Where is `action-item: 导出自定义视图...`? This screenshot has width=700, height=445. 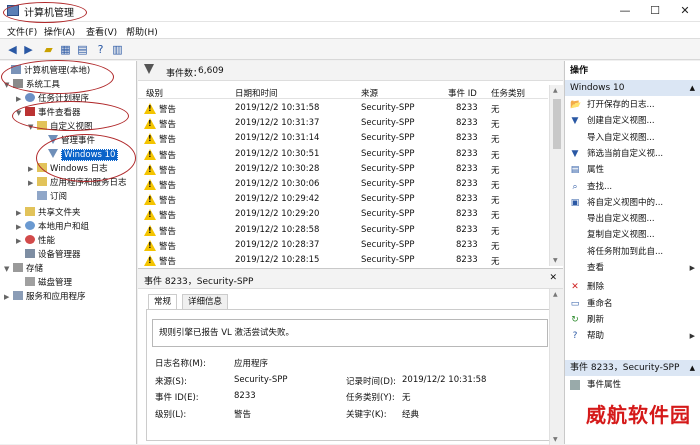 action-item: 导出自定义视图... is located at coordinates (632, 219).